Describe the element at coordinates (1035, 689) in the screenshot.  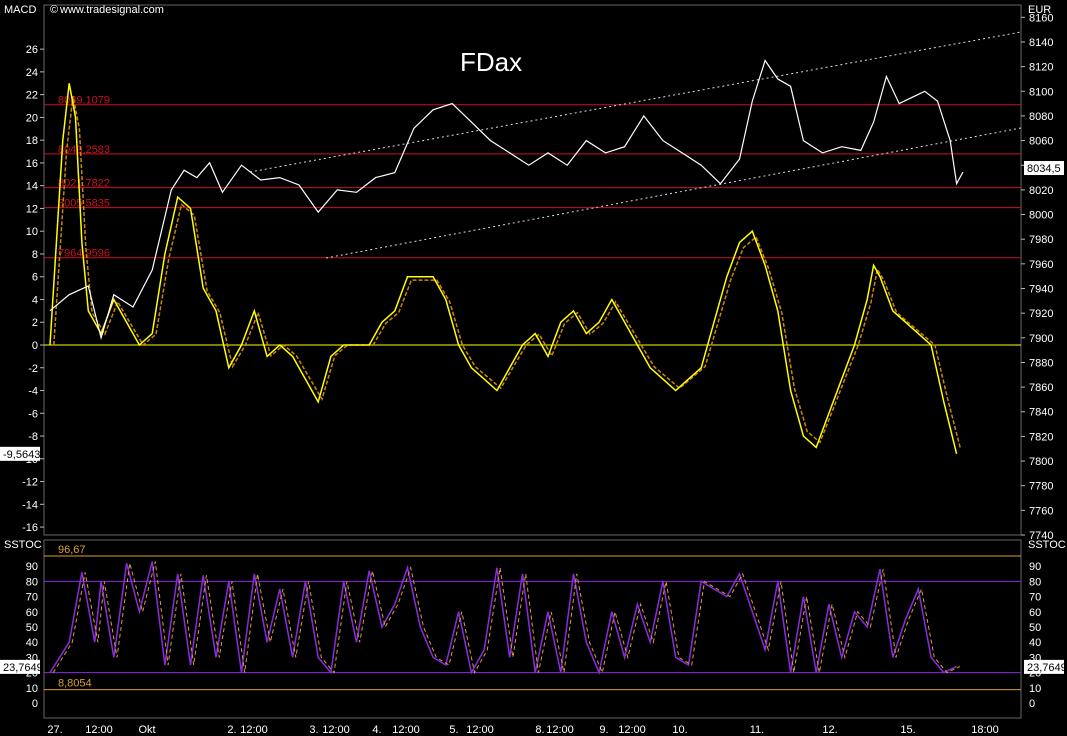
I see `stoch-tick-label-right: 10` at that location.